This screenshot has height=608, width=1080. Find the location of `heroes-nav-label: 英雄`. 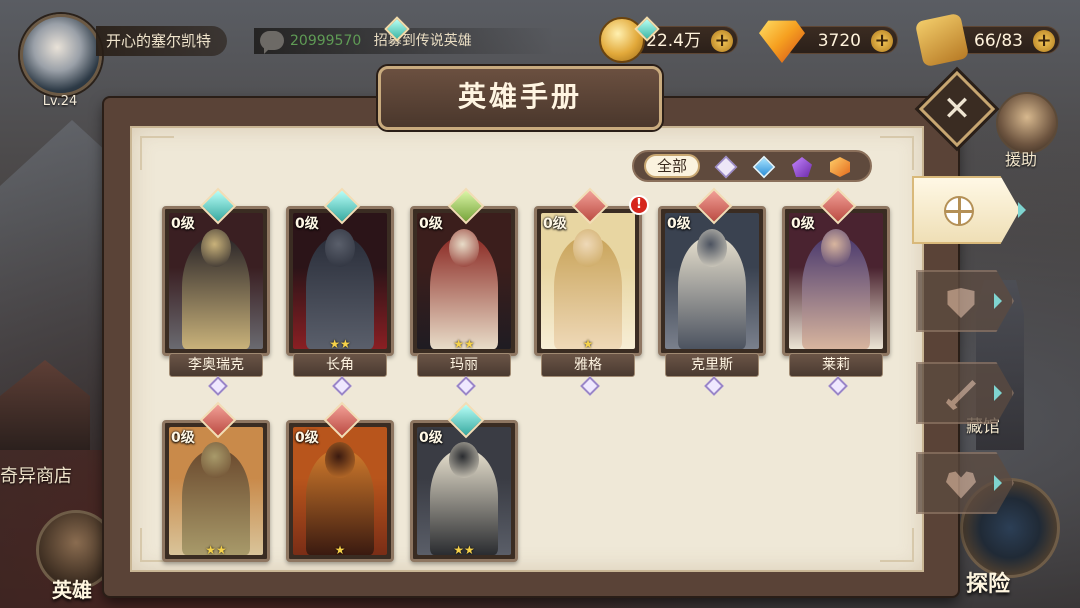

heroes-nav-label: 英雄 is located at coordinates (72, 590).